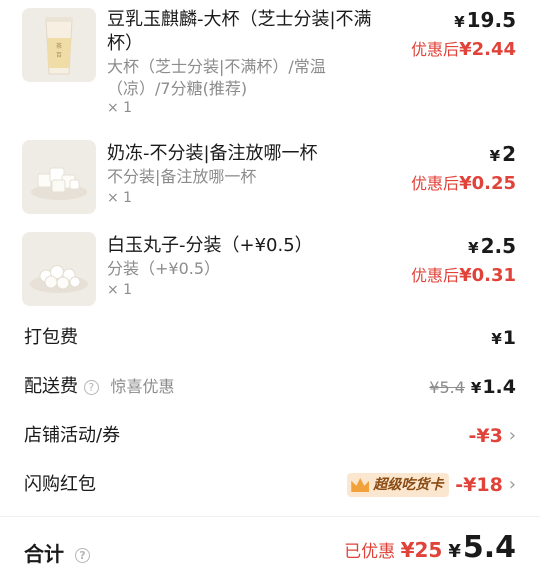  I want to click on total-amount: ¥5.4, so click(482, 547).